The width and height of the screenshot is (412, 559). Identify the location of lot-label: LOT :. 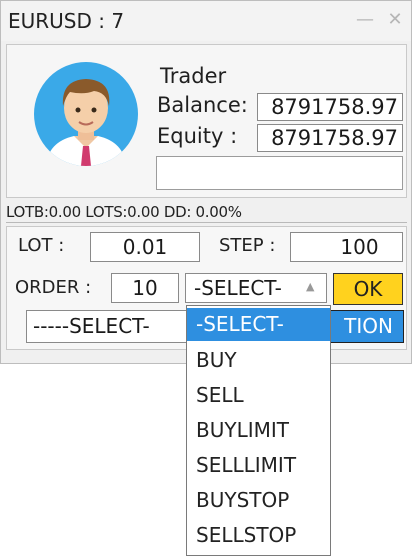
(41, 245).